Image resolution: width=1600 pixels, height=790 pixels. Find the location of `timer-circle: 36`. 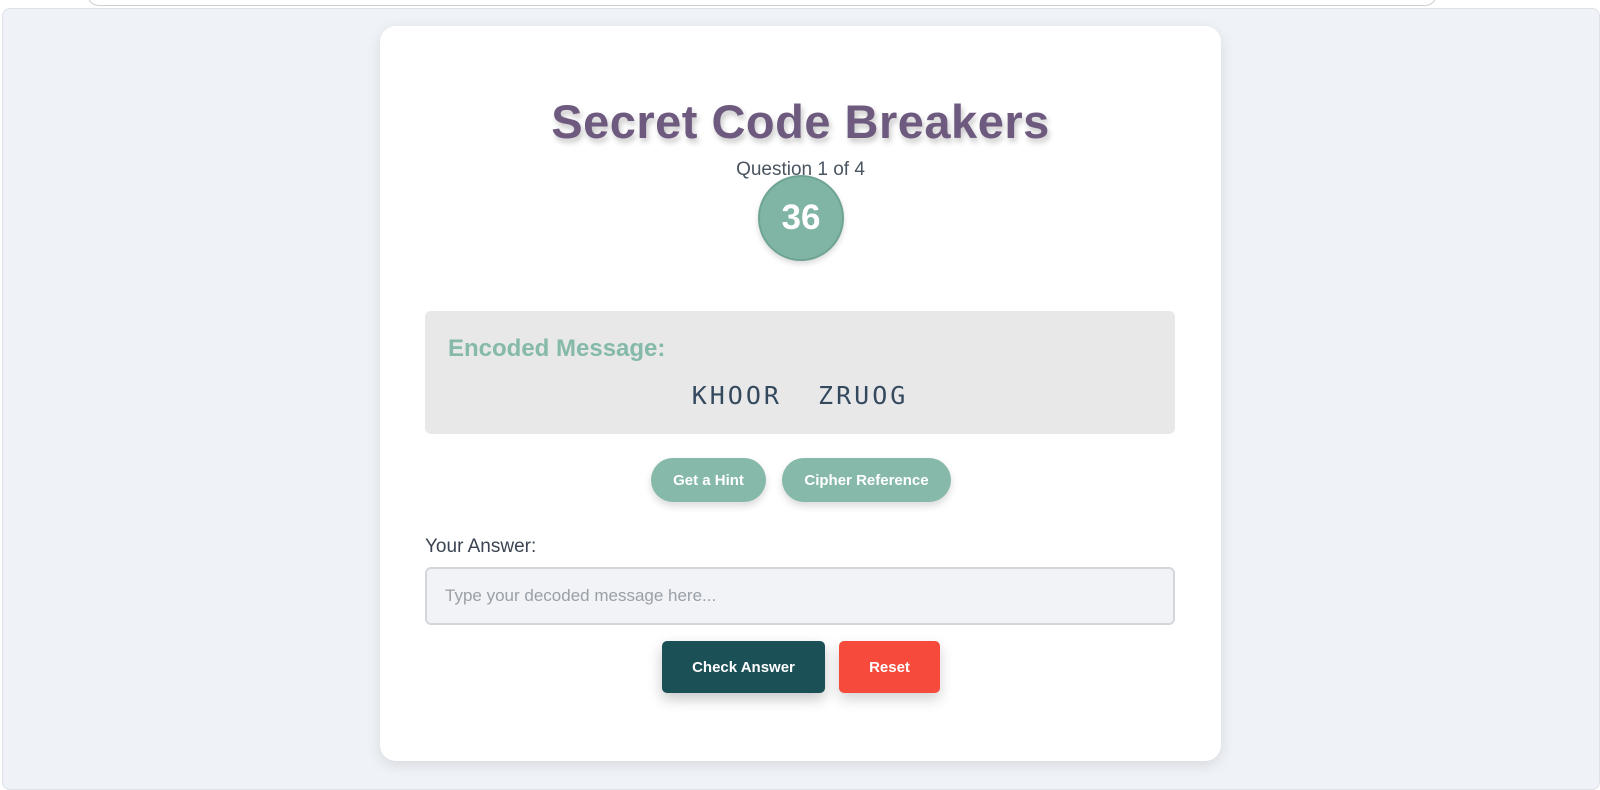

timer-circle: 36 is located at coordinates (801, 218).